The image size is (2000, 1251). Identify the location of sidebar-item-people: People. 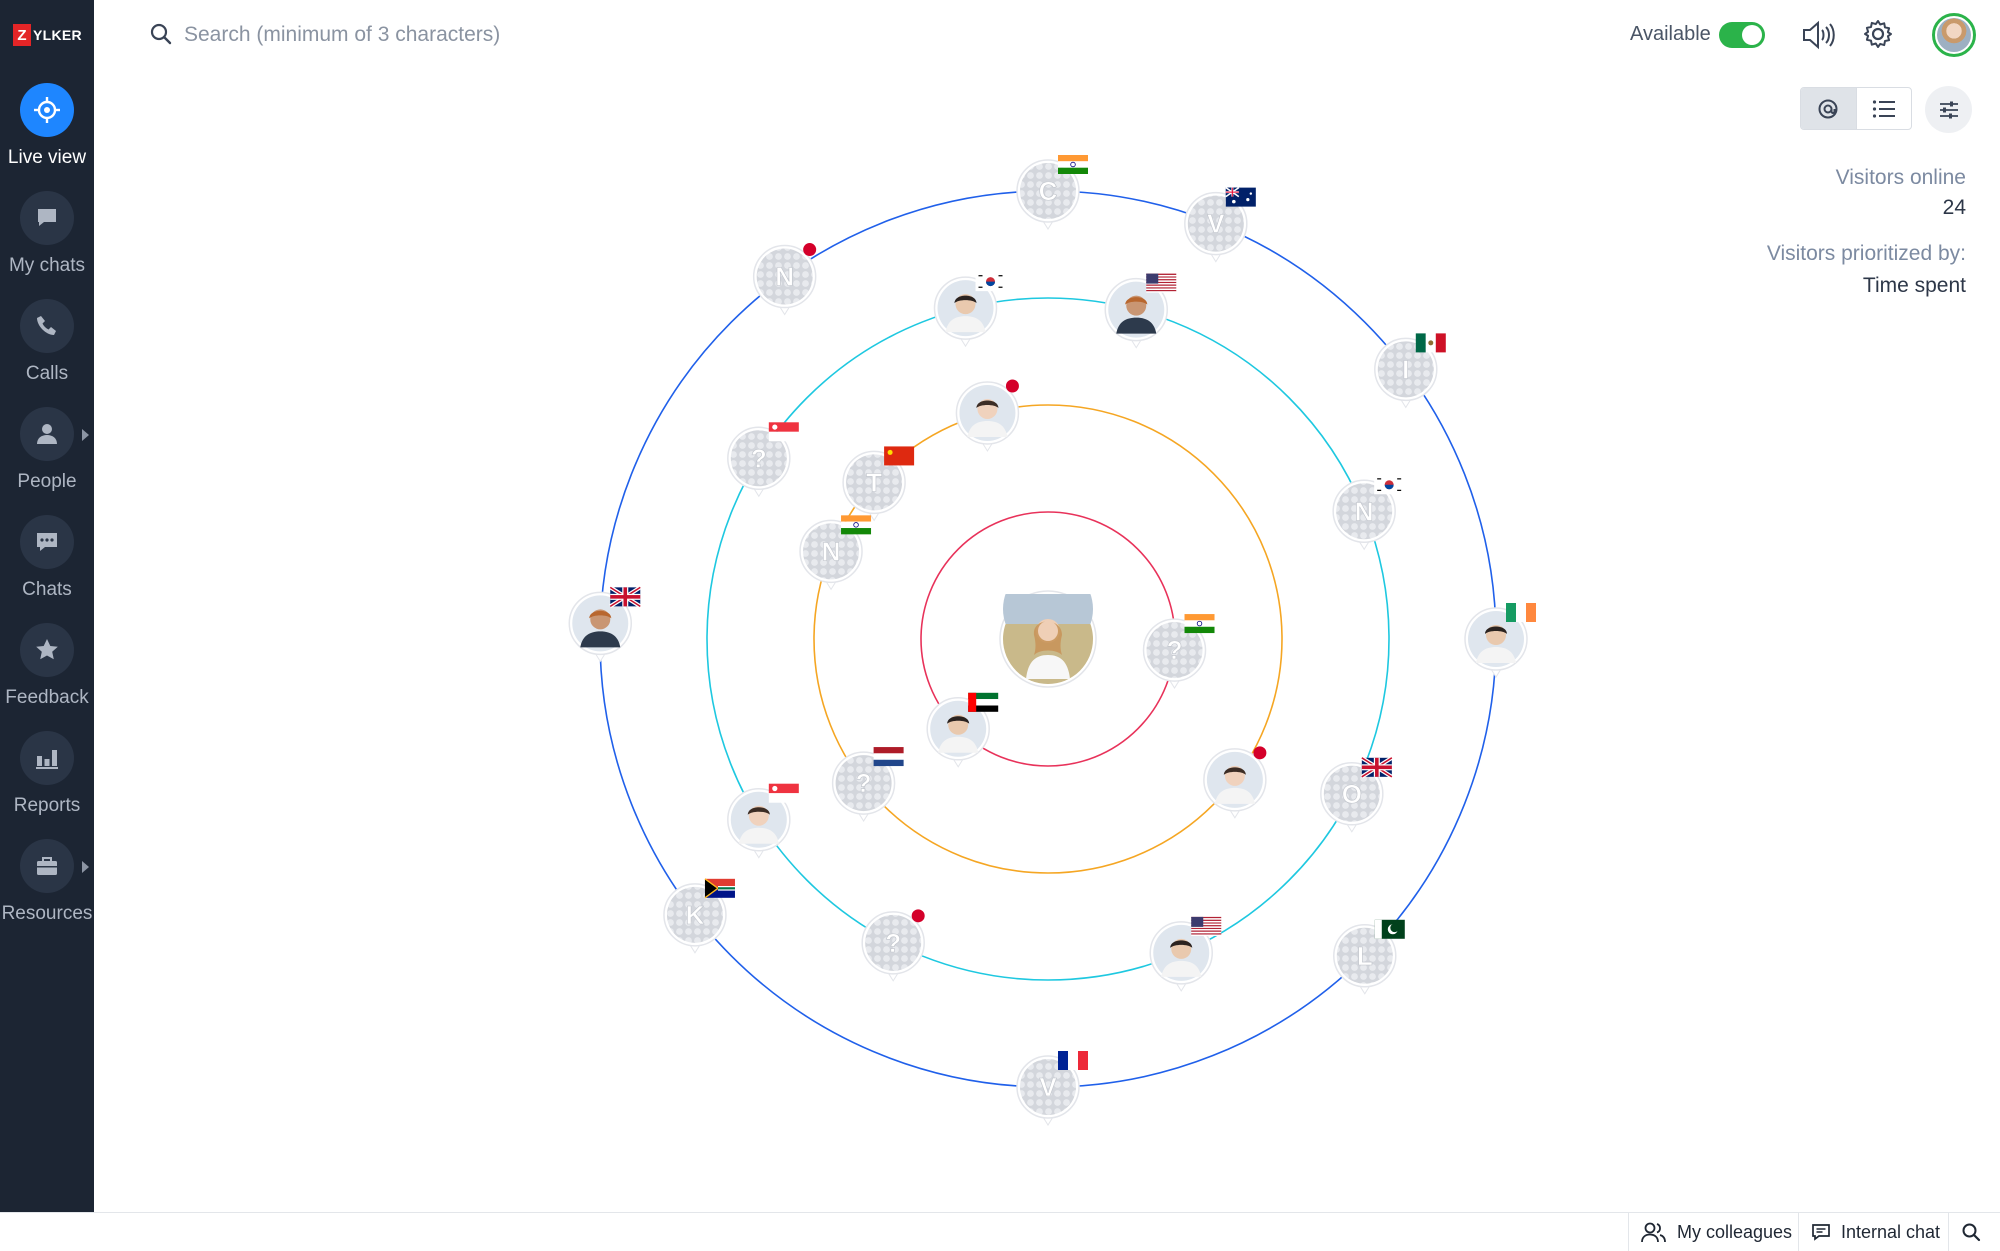
(47, 461).